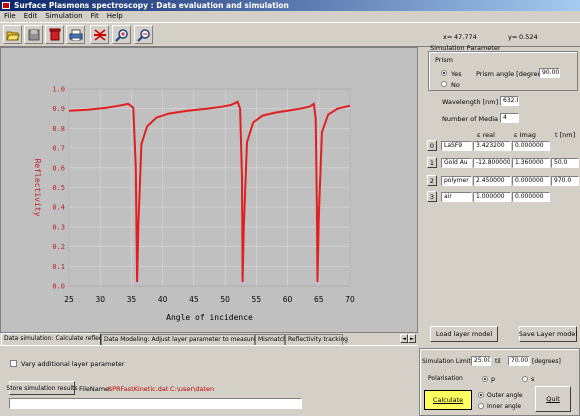  Describe the element at coordinates (548, 334) in the screenshot. I see `save-layer-model-button: Save Layer model` at that location.